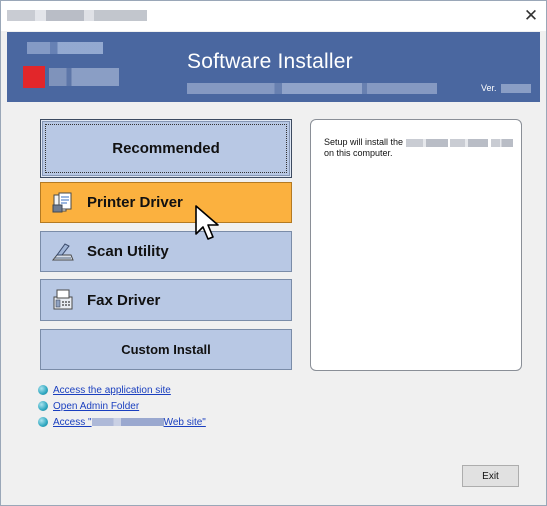 The width and height of the screenshot is (547, 506). Describe the element at coordinates (273, 16) in the screenshot. I see `title-bar: ✕` at that location.